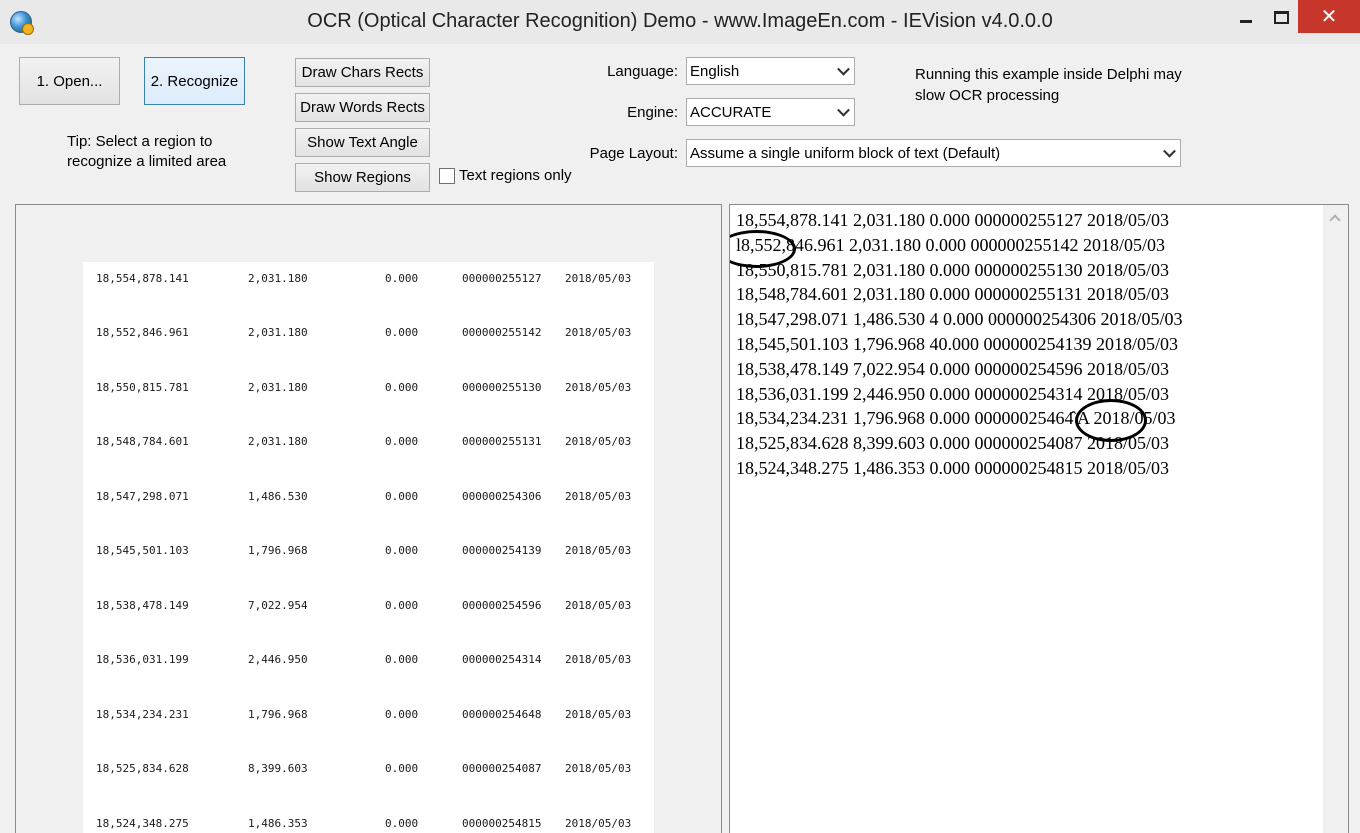  What do you see at coordinates (142, 659) in the screenshot?
I see `scan-cell: 18,536,031.199` at bounding box center [142, 659].